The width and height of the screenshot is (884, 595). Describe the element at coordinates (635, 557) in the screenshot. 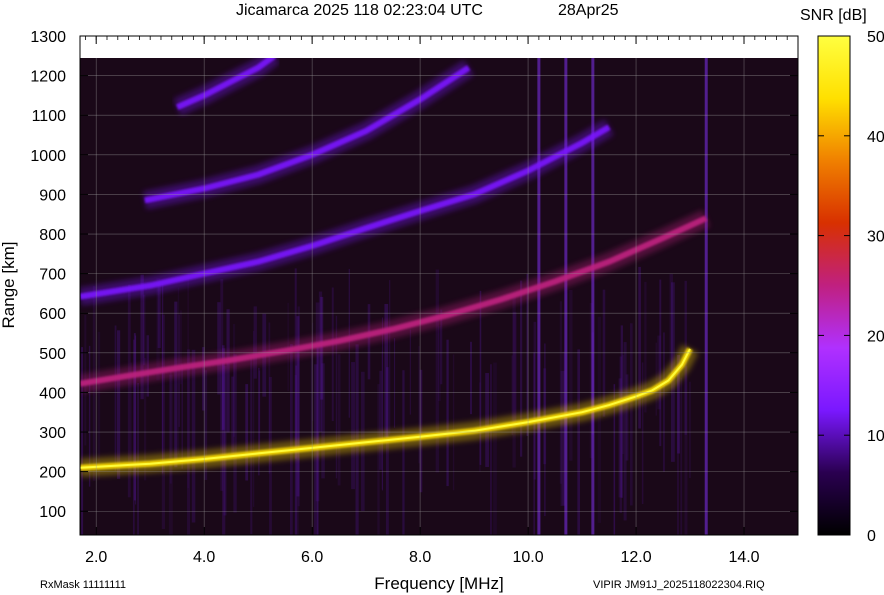

I see `x-tick-label: 12.0` at that location.